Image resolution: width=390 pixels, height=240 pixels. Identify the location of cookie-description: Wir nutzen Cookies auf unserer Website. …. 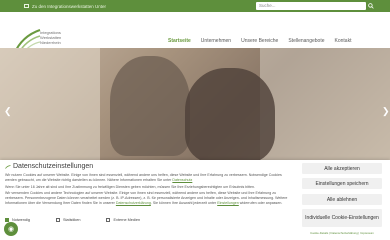
(147, 190).